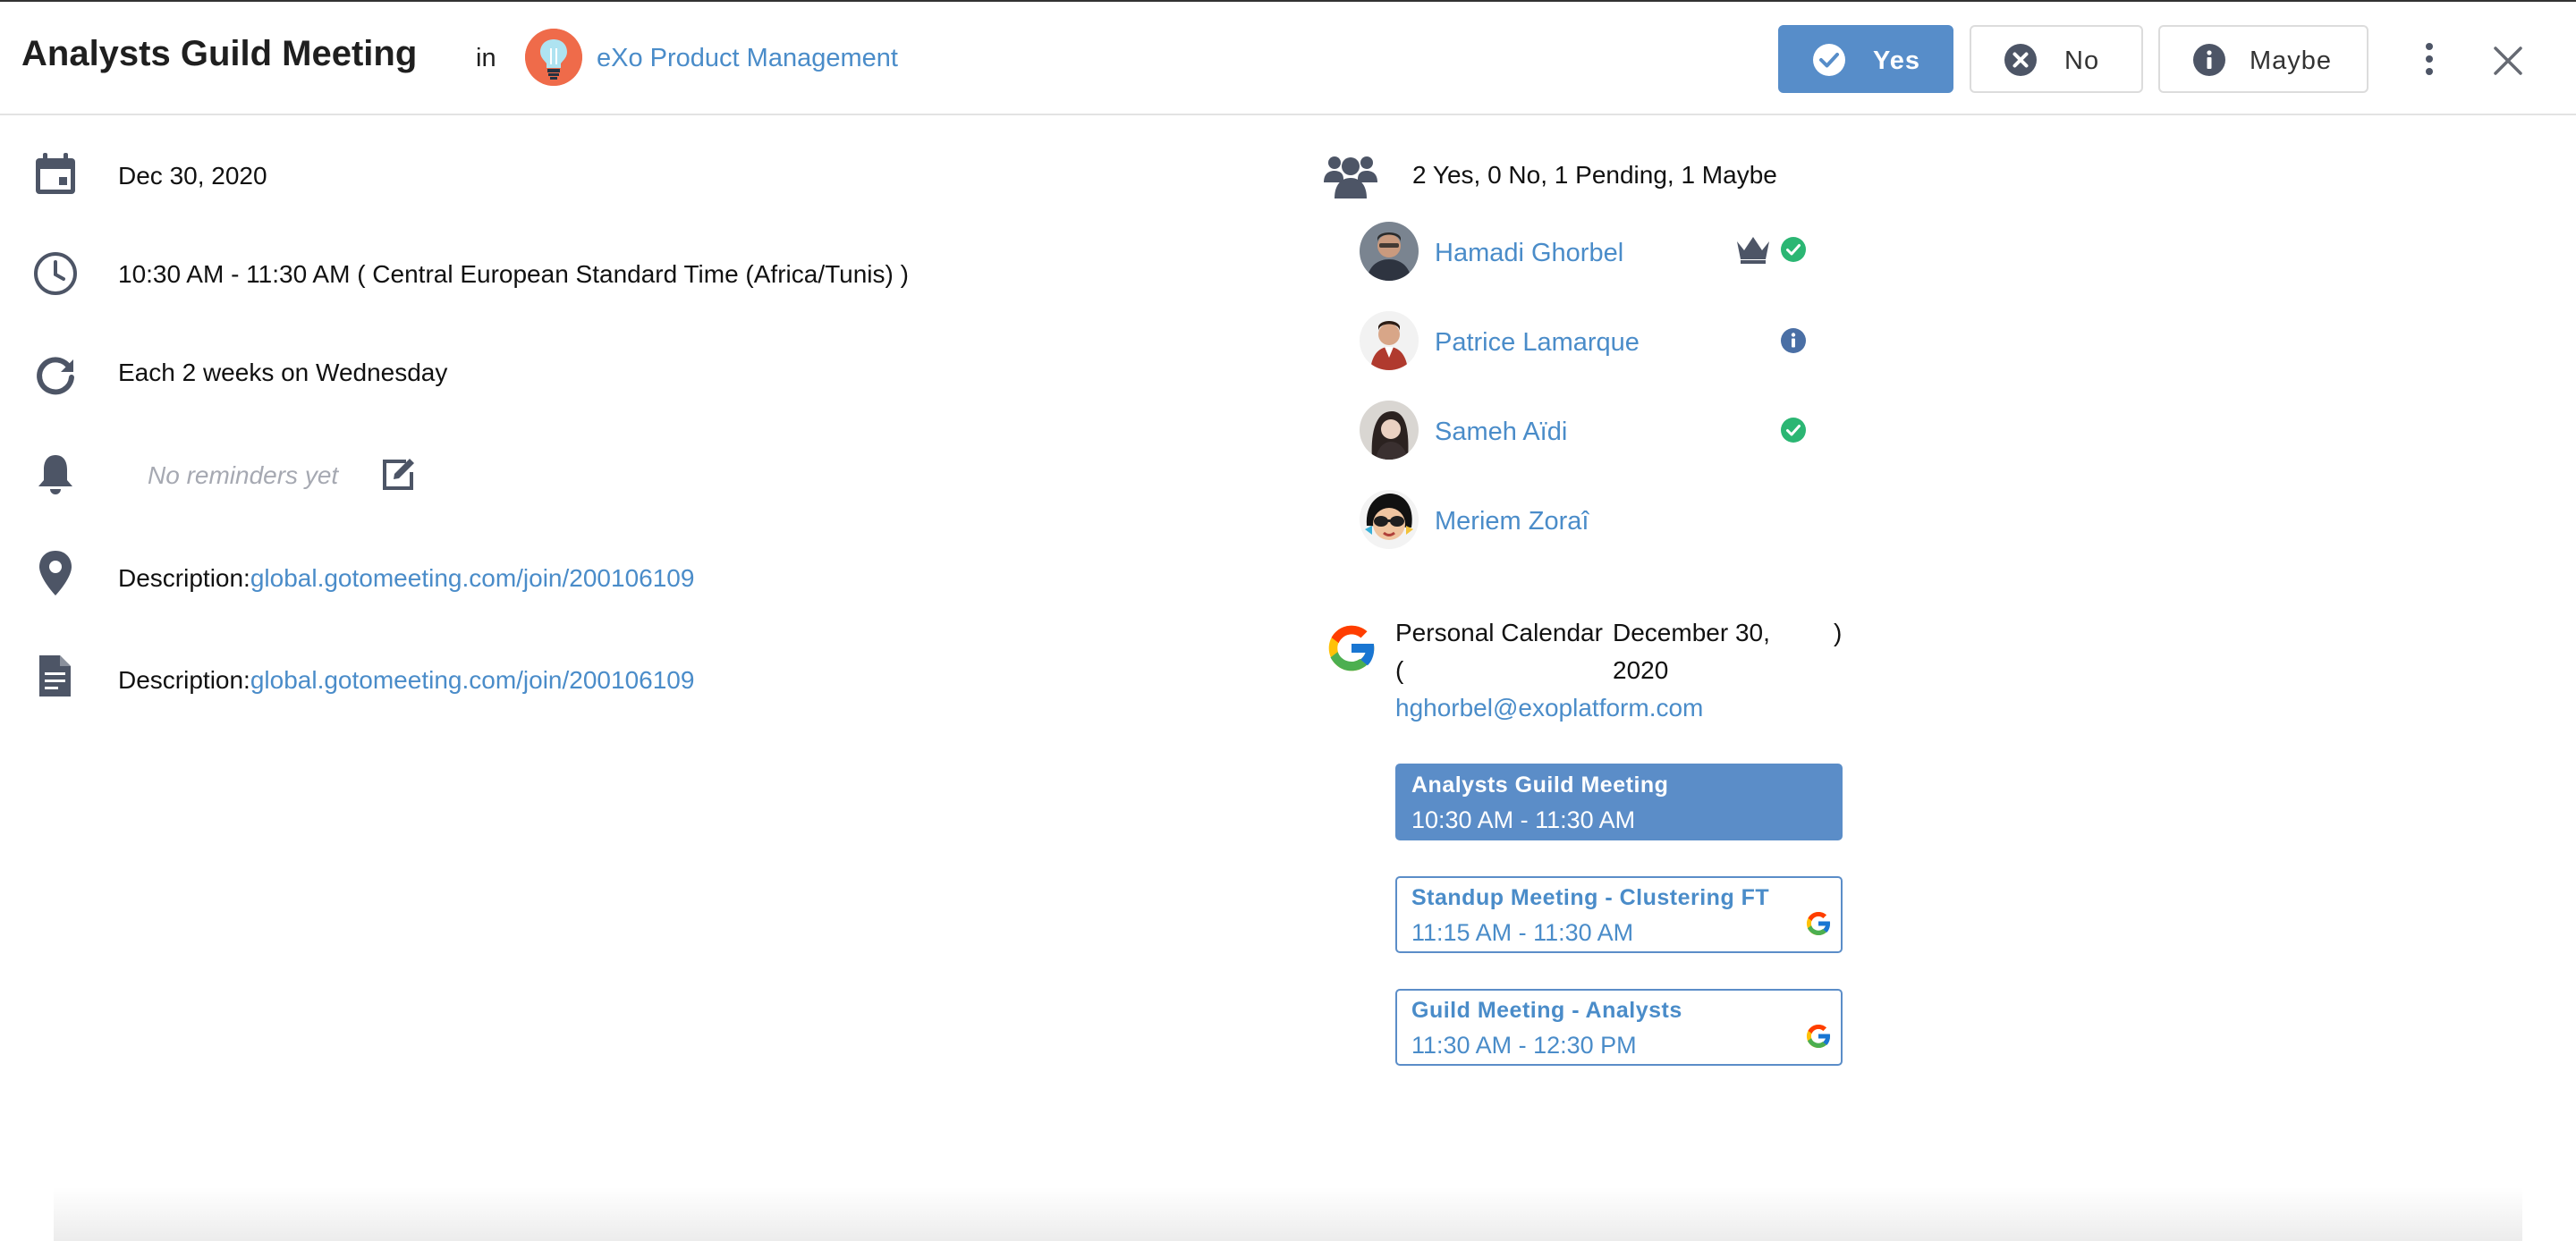  What do you see at coordinates (1288, 1214) in the screenshot?
I see `bottom-shadow` at bounding box center [1288, 1214].